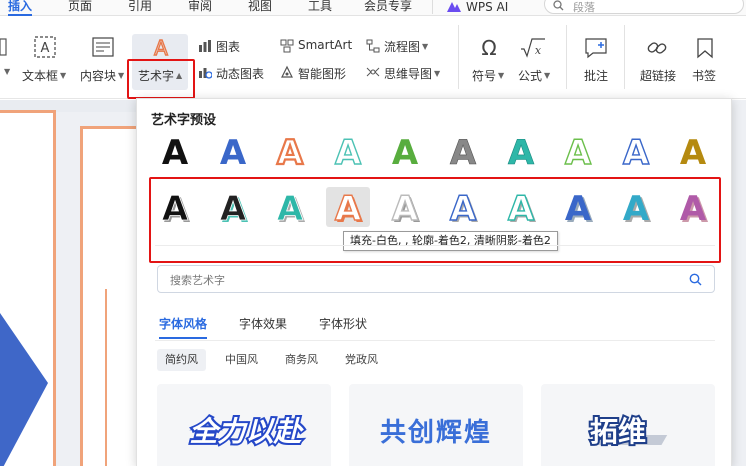  Describe the element at coordinates (487, 7) in the screenshot. I see `wps-ai-label: WPS AI` at that location.